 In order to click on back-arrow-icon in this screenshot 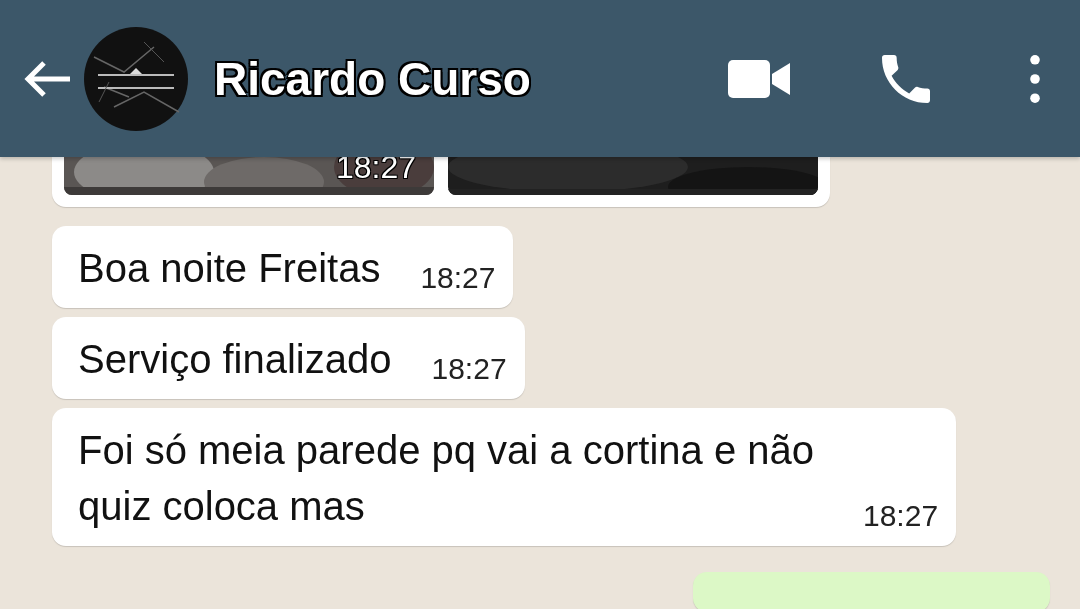, I will do `click(47, 78)`.